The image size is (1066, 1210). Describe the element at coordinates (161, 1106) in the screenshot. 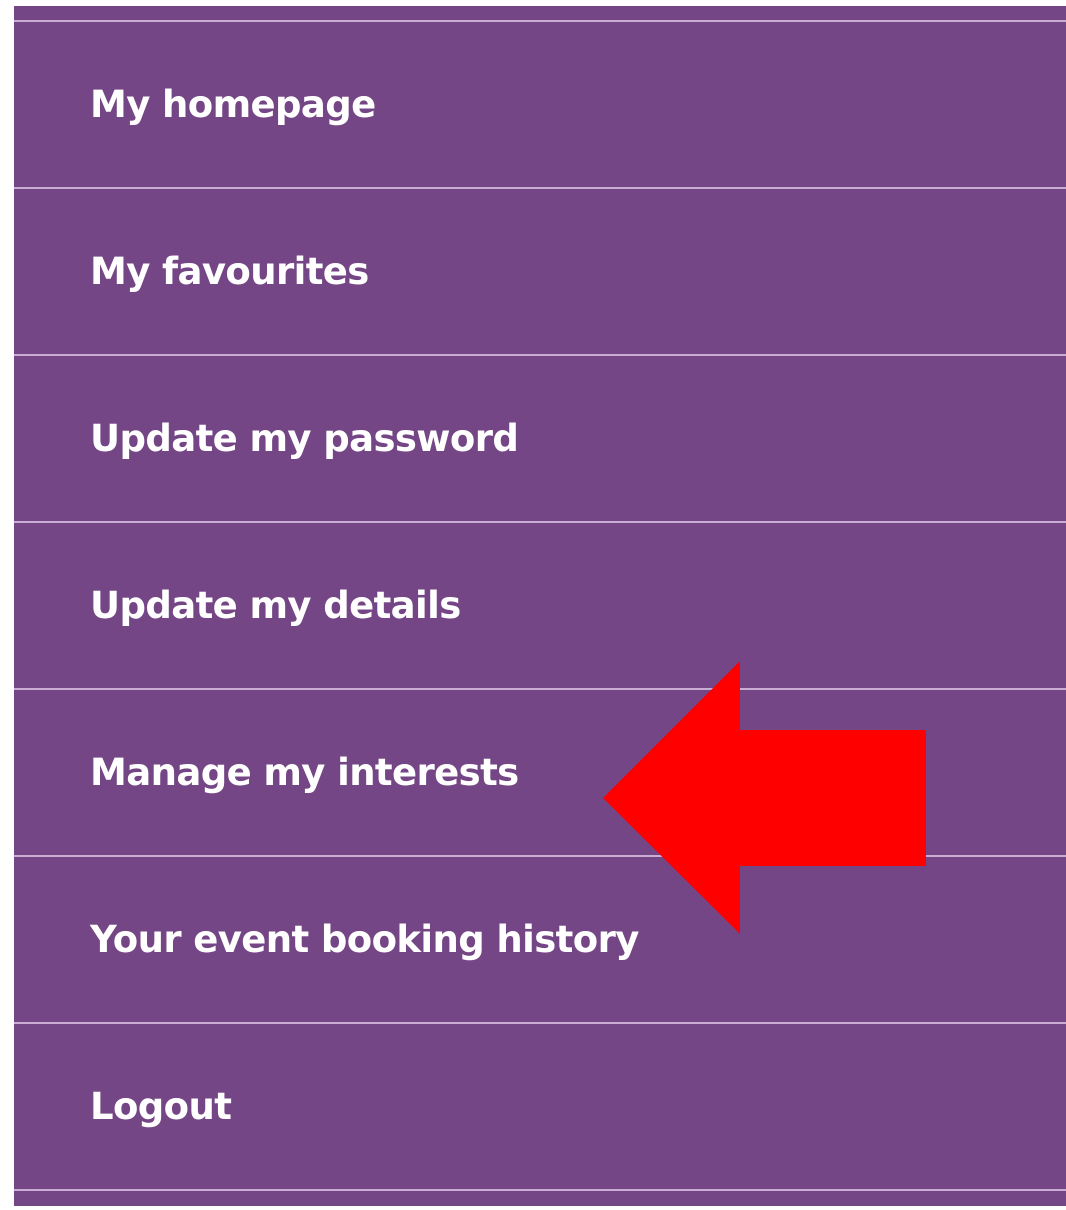

I see `menu-item-label: Logout` at that location.